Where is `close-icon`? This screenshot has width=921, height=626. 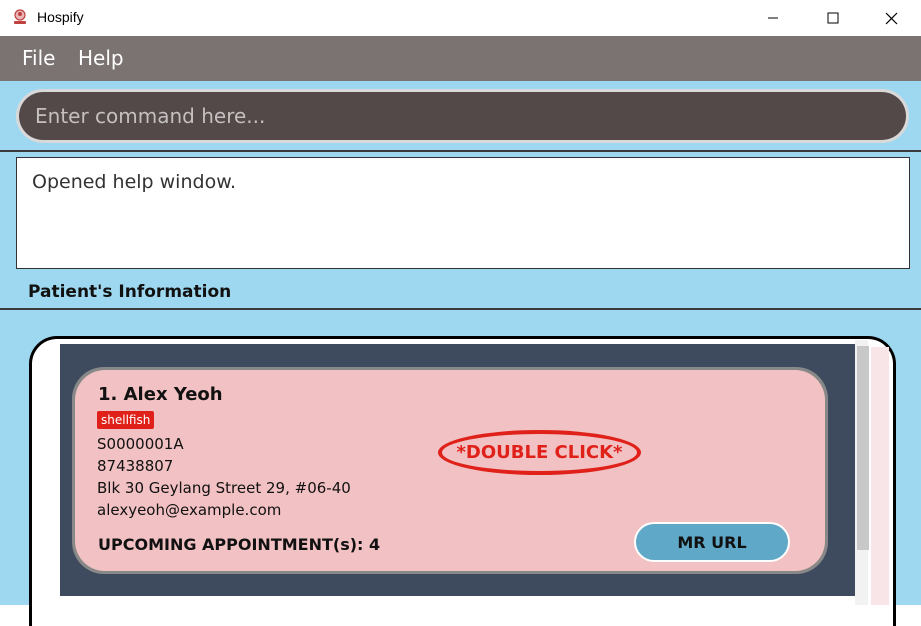 close-icon is located at coordinates (891, 18).